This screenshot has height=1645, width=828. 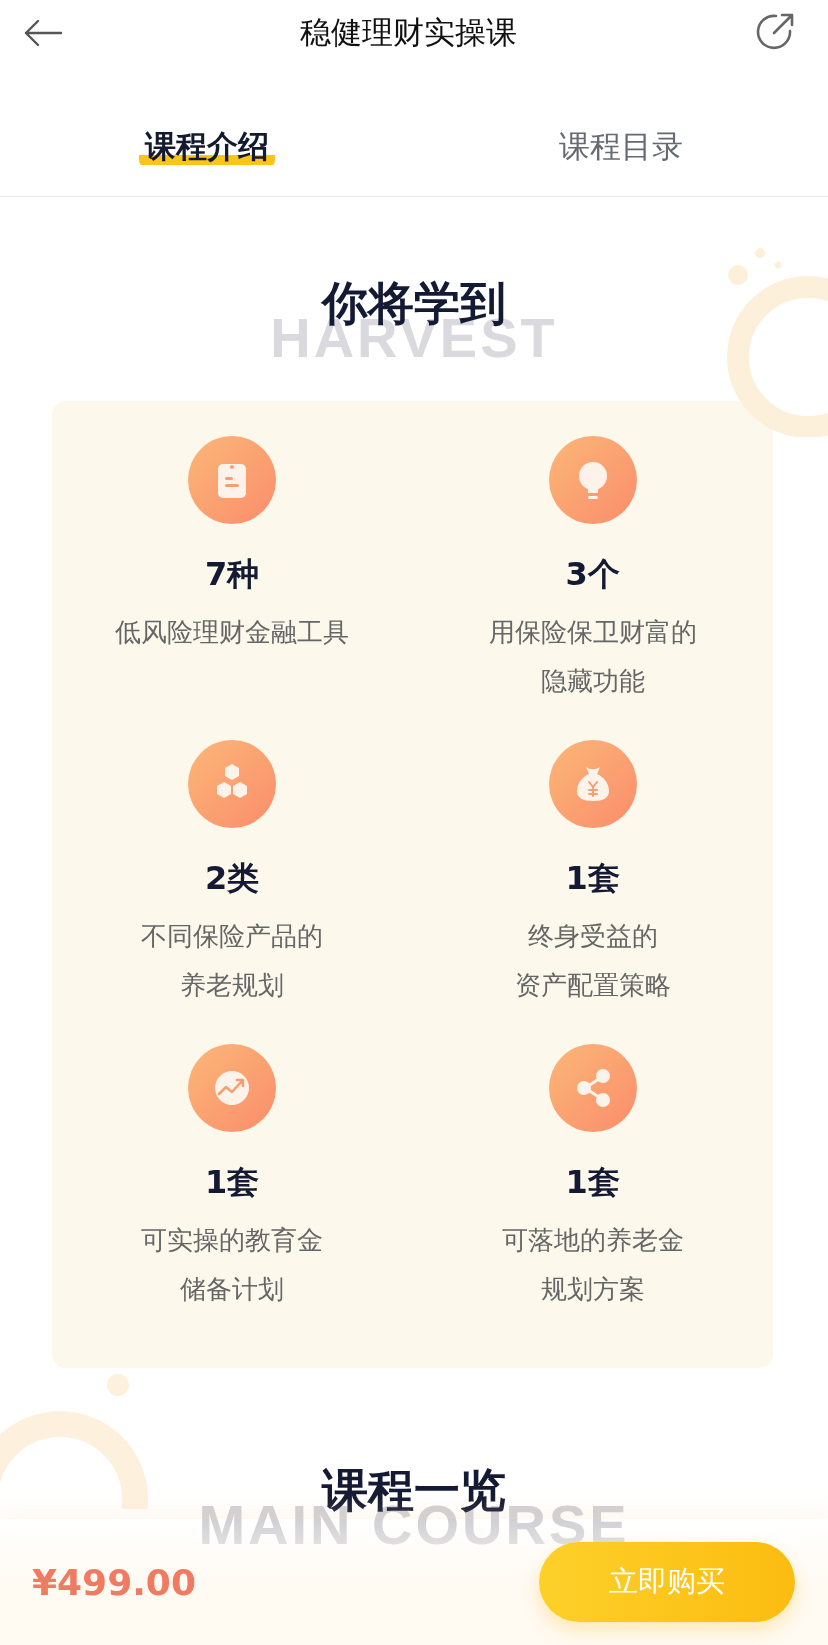 What do you see at coordinates (232, 1240) in the screenshot?
I see `description-text: 可实操的教育金` at bounding box center [232, 1240].